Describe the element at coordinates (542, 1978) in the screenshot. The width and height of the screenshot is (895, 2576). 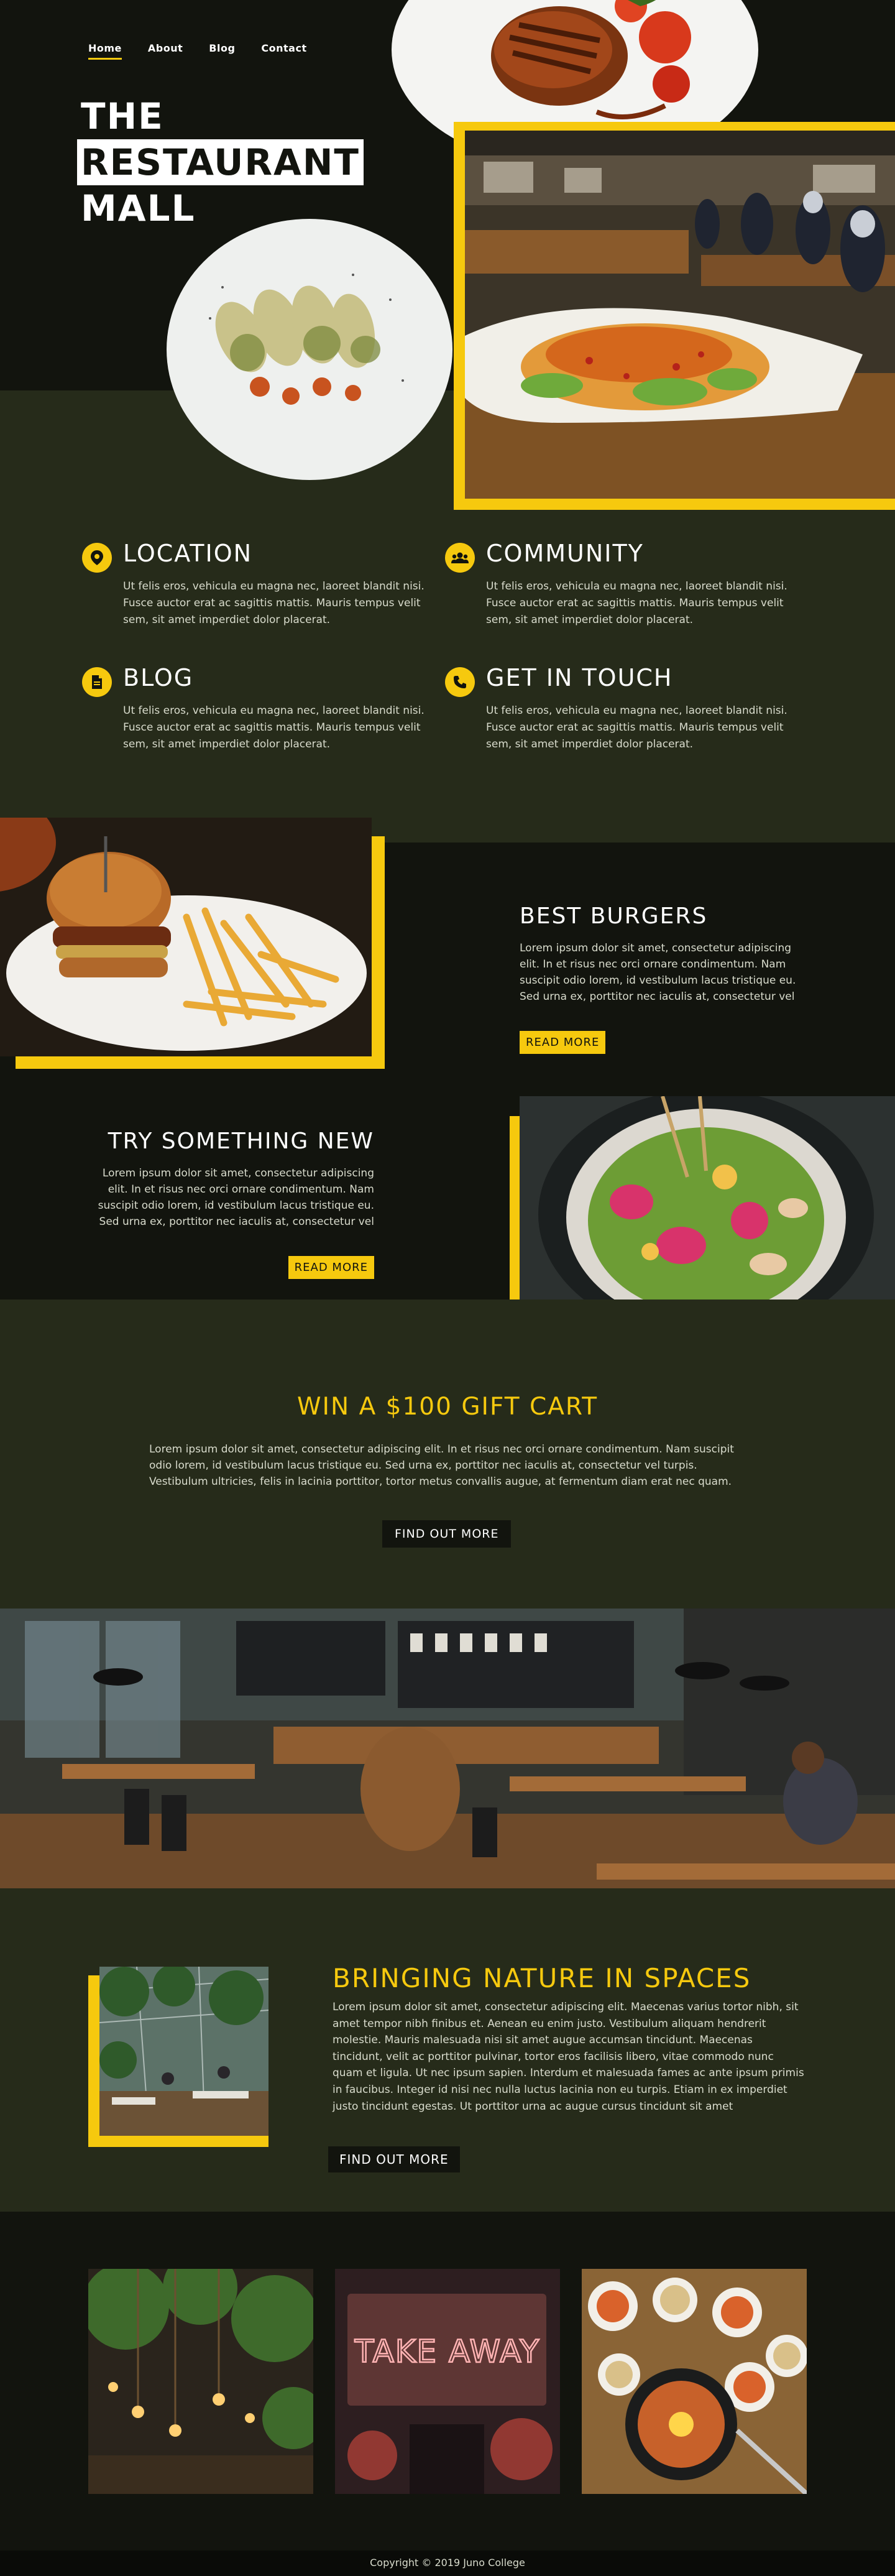
I see `nature-title: BRINGING NATURE IN SPACES` at that location.